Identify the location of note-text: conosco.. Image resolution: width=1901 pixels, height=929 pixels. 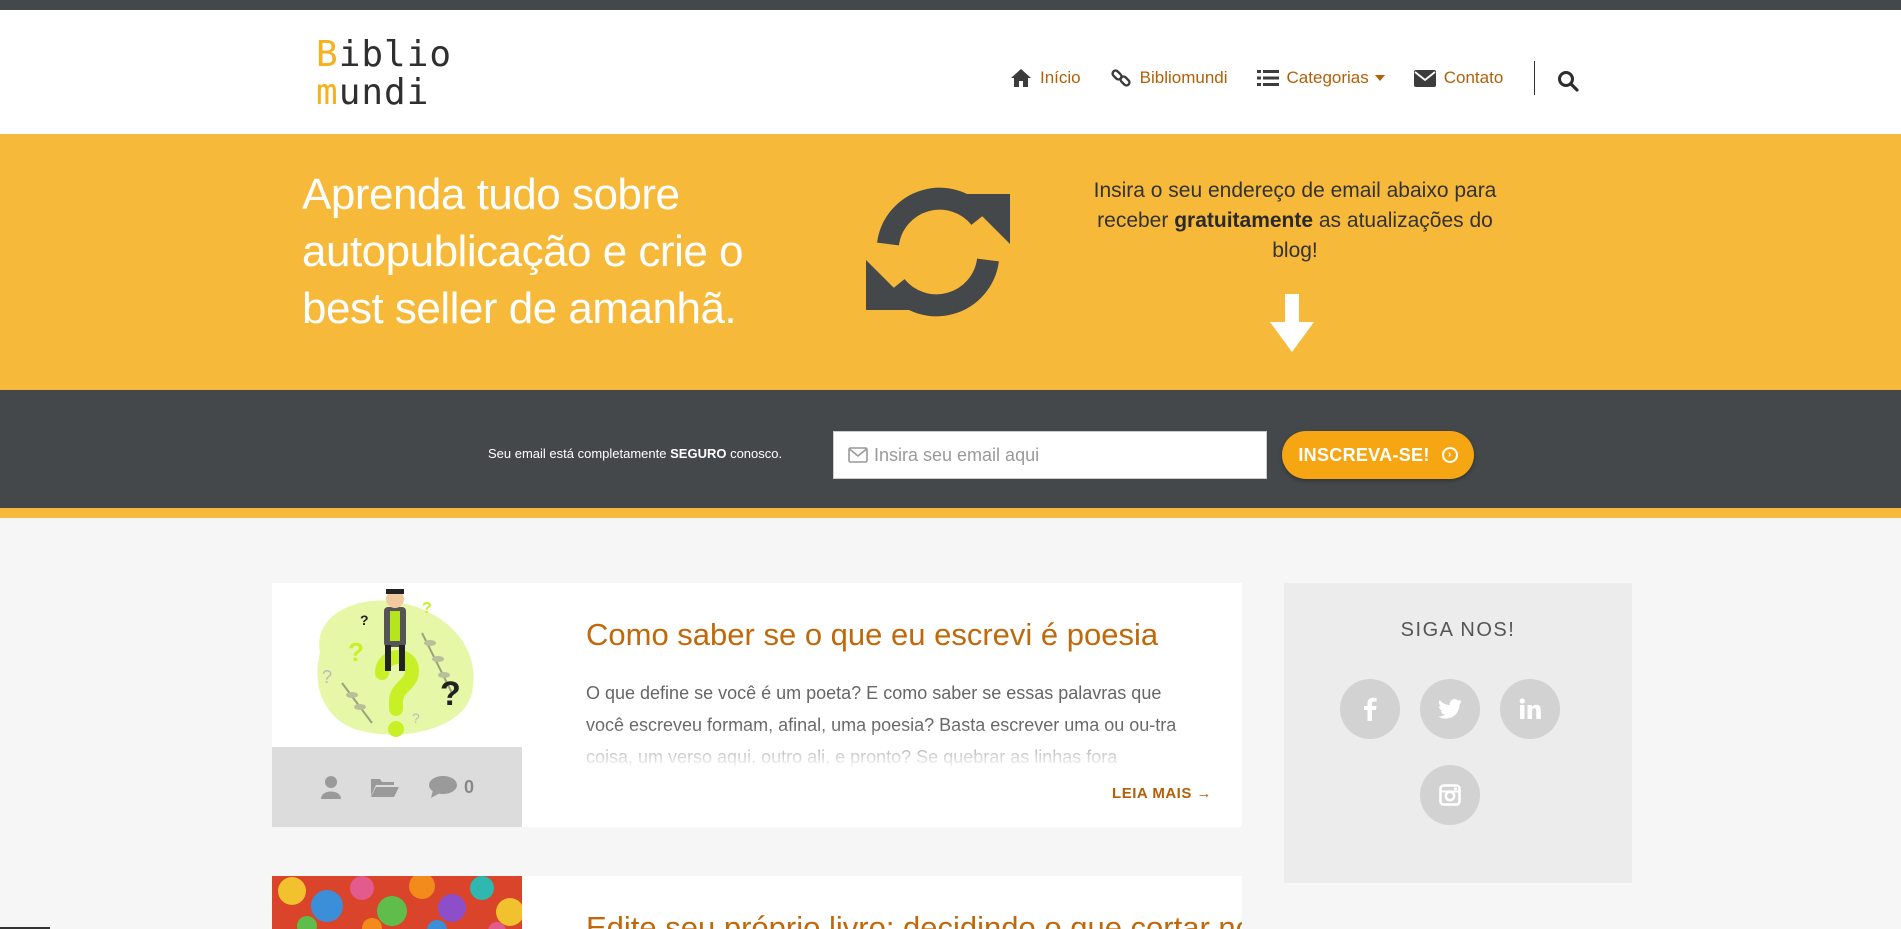
(754, 453).